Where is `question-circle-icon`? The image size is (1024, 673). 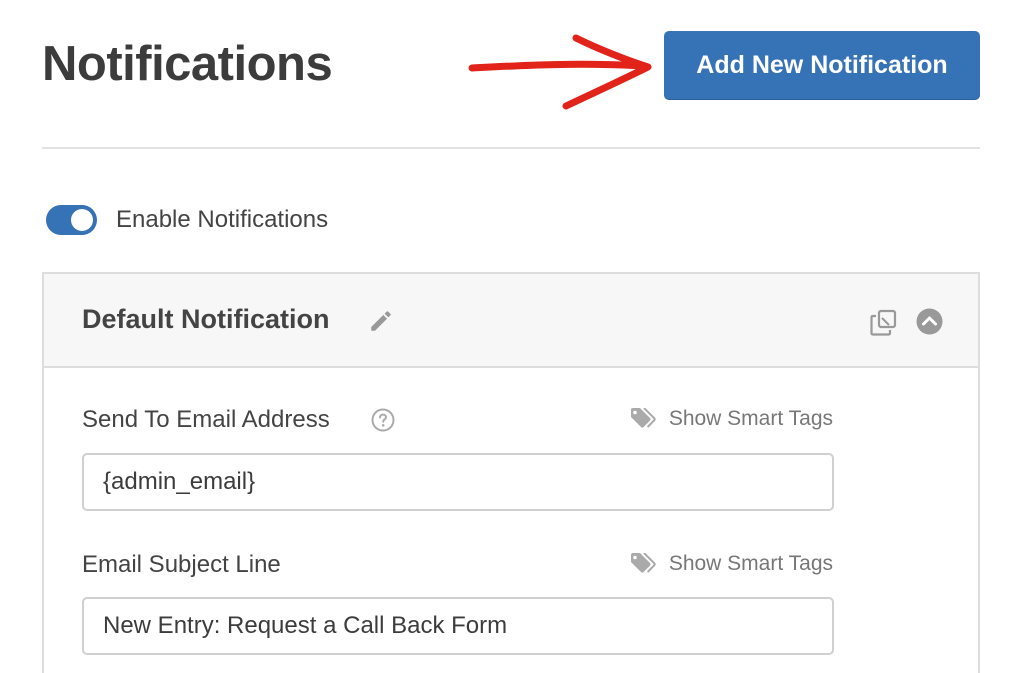
question-circle-icon is located at coordinates (383, 420).